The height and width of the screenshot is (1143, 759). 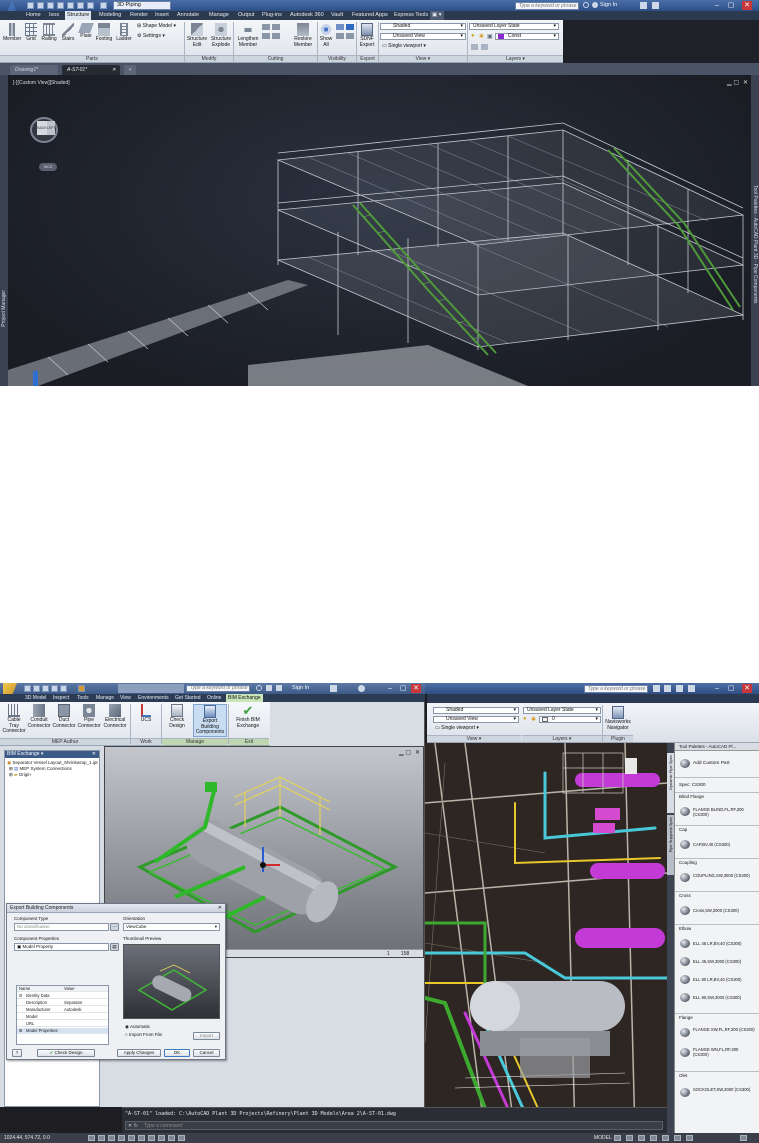 What do you see at coordinates (665, 1138) in the screenshot?
I see `hardware-icon` at bounding box center [665, 1138].